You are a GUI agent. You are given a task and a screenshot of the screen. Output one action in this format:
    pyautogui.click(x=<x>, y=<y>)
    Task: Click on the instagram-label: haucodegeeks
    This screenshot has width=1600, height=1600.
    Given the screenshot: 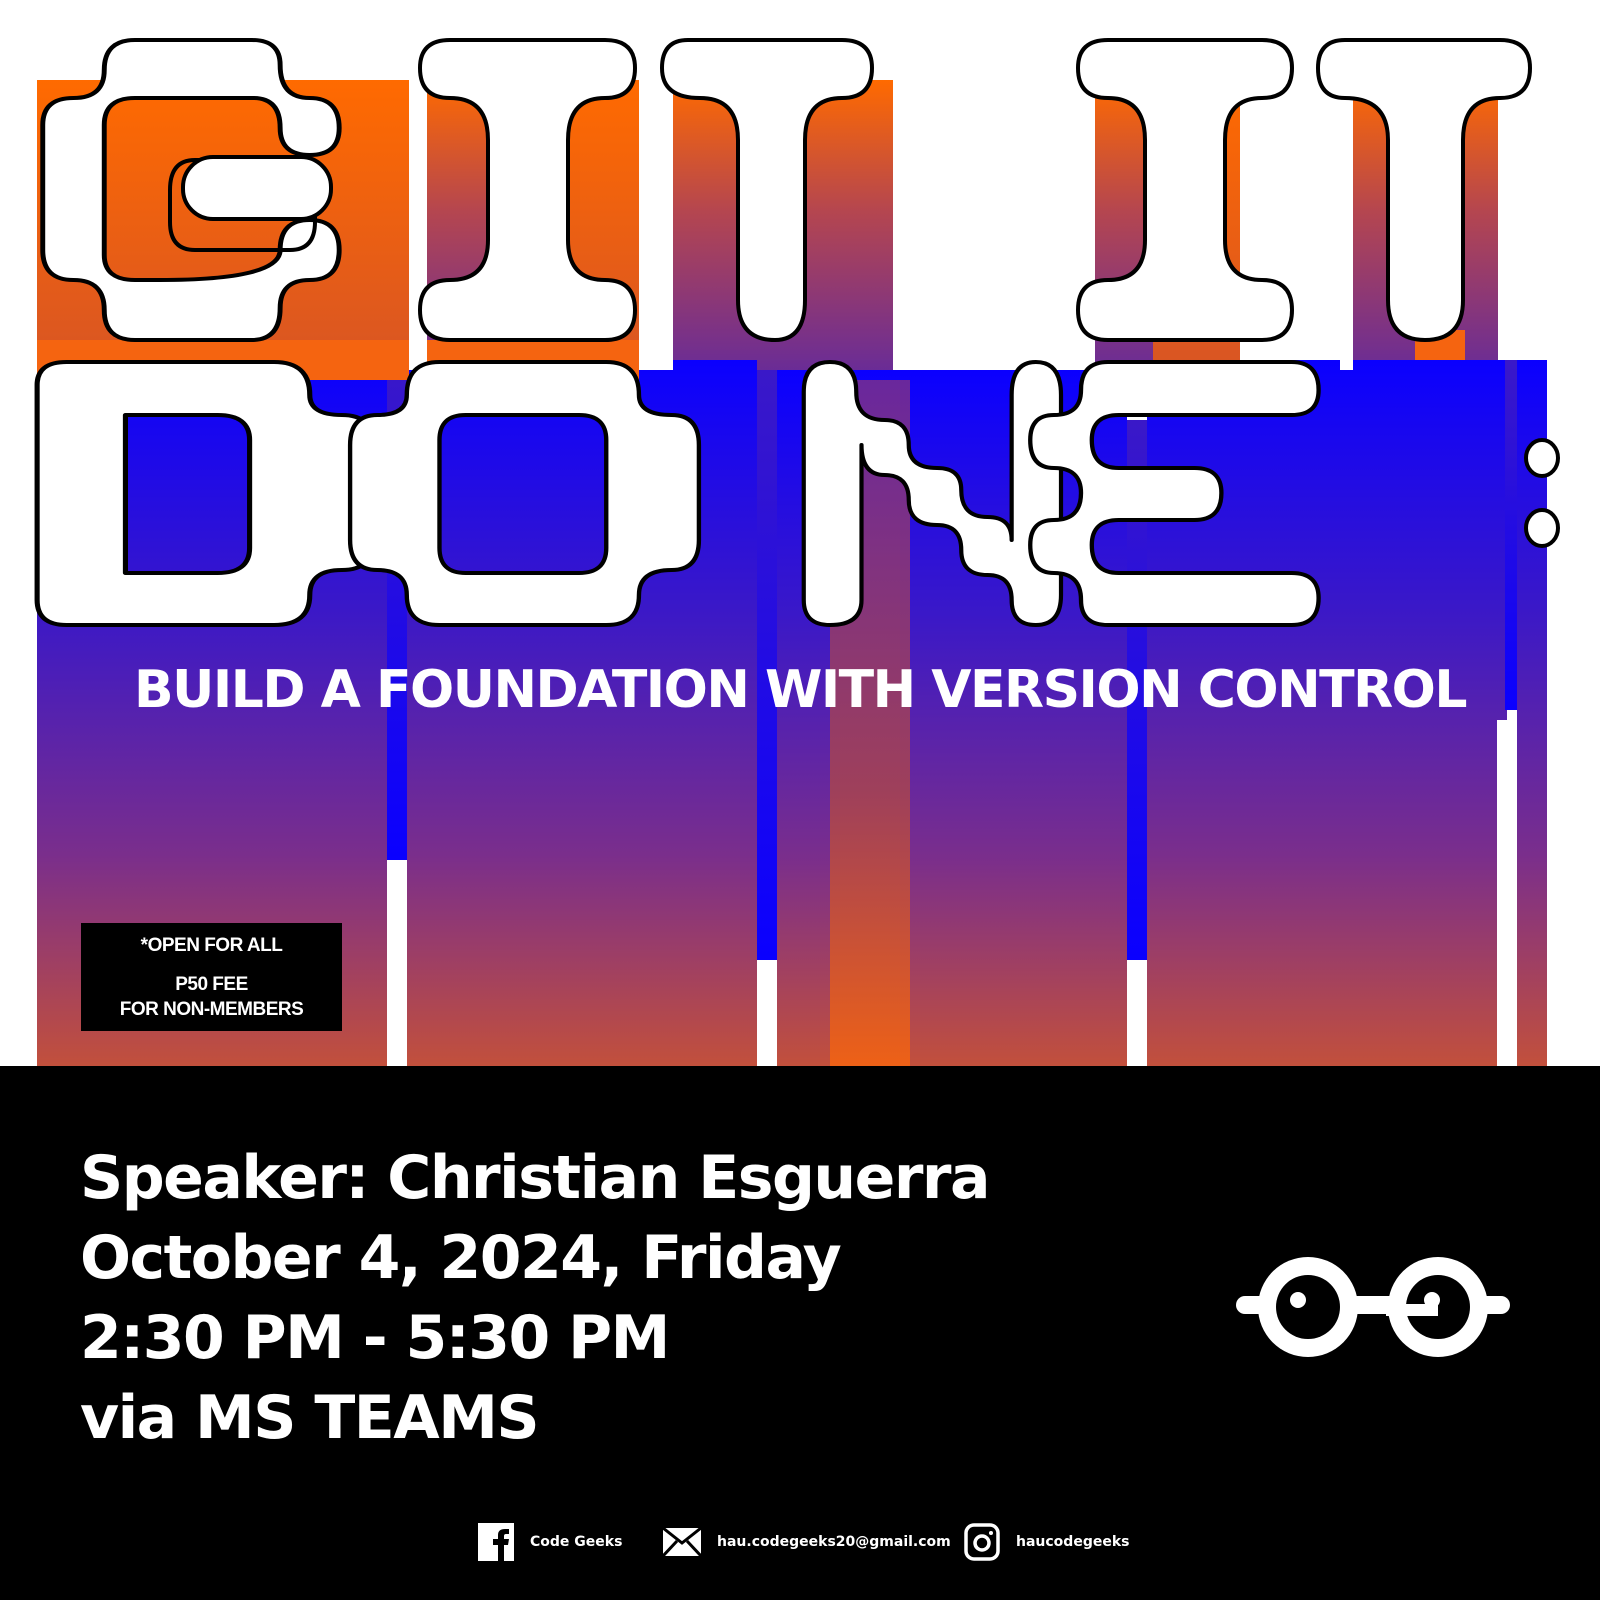 What is the action you would take?
    pyautogui.click(x=1073, y=1542)
    